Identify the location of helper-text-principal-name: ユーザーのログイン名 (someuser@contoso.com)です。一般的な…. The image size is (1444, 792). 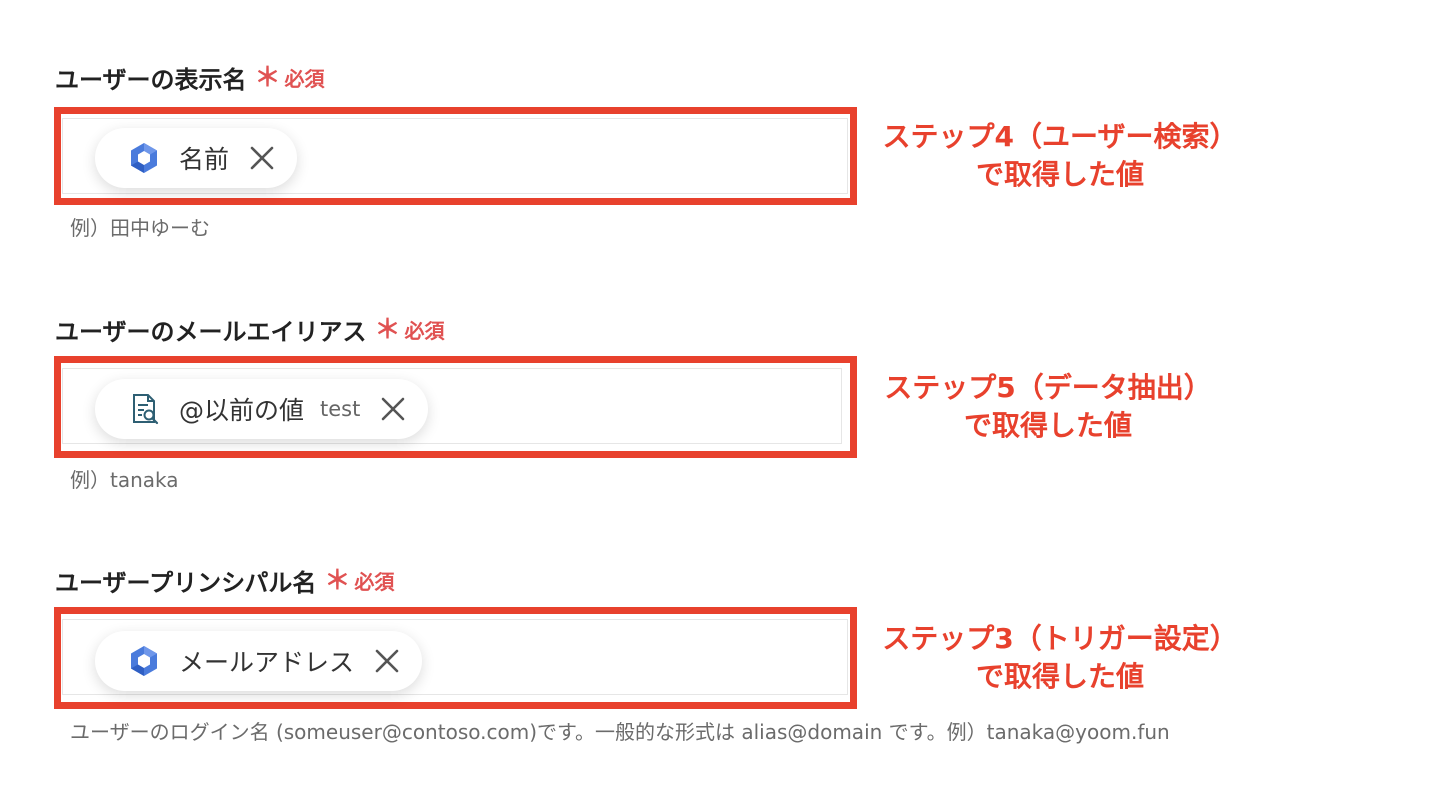
(620, 732).